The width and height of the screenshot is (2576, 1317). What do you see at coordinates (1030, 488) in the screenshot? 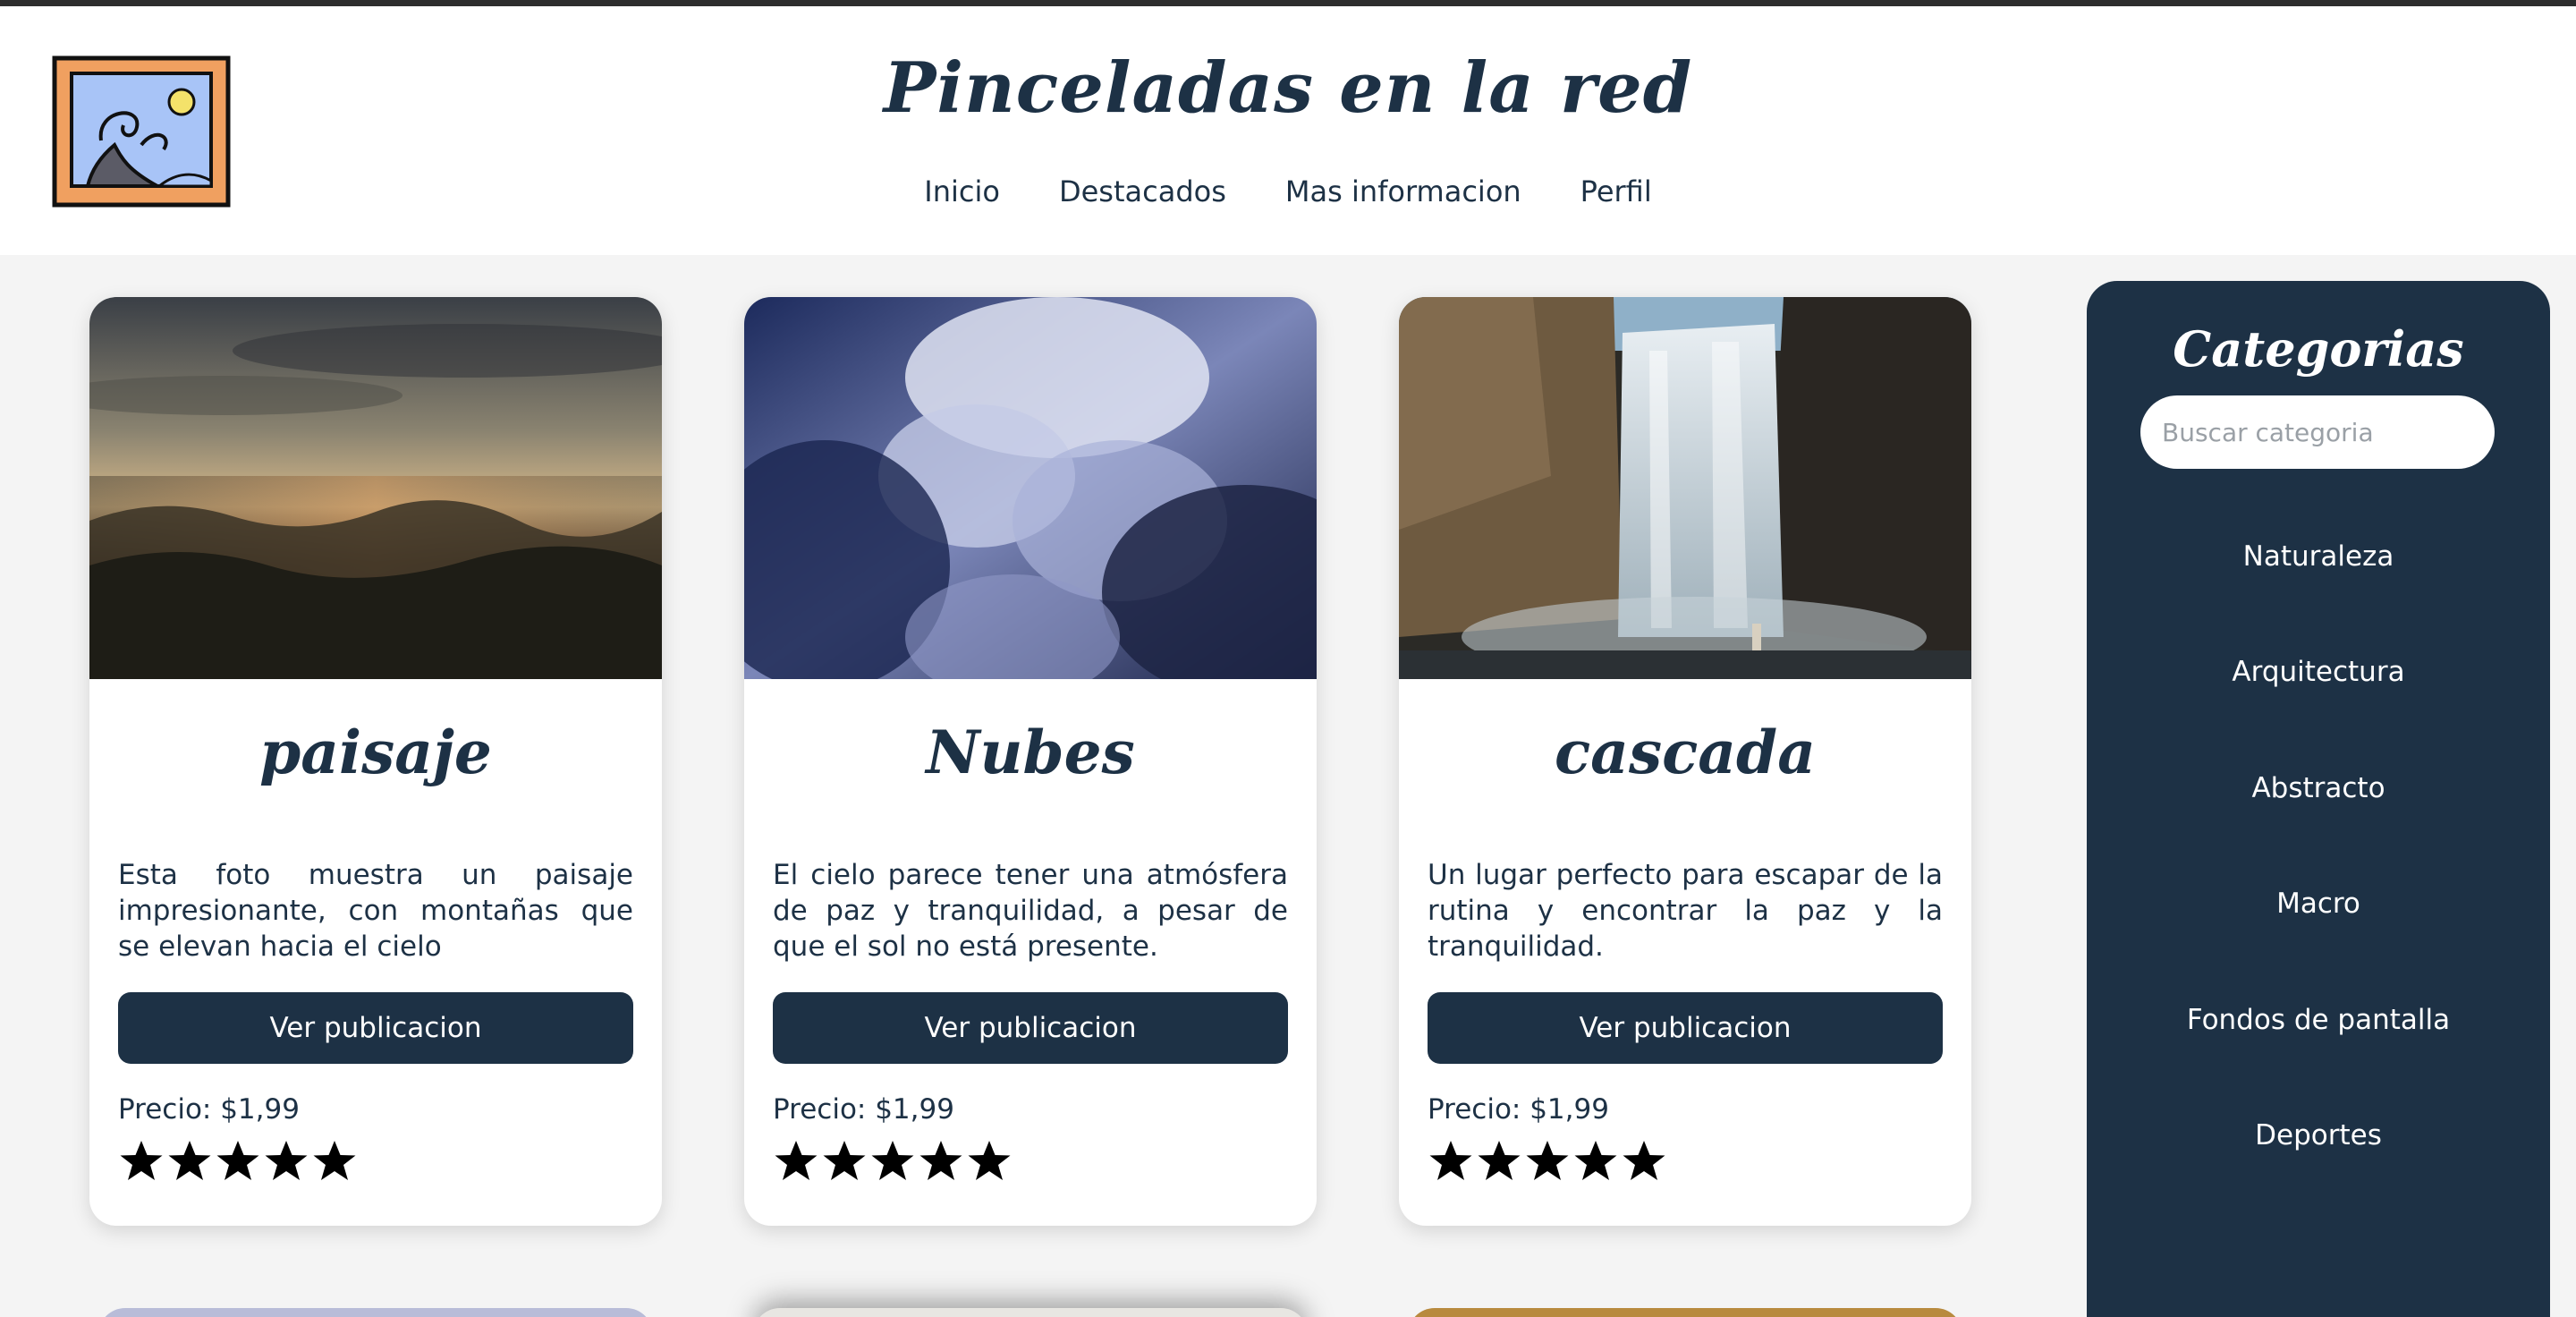
I see `clouds-photo` at bounding box center [1030, 488].